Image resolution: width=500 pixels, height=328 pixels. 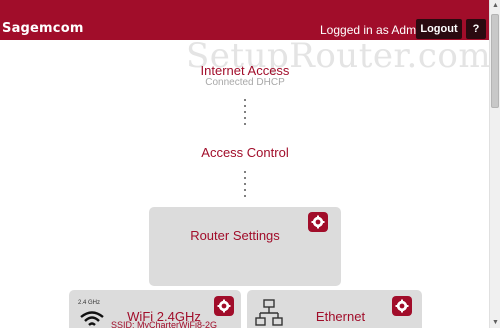 What do you see at coordinates (43, 28) in the screenshot?
I see `sagemcom-logo: Sagemcom` at bounding box center [43, 28].